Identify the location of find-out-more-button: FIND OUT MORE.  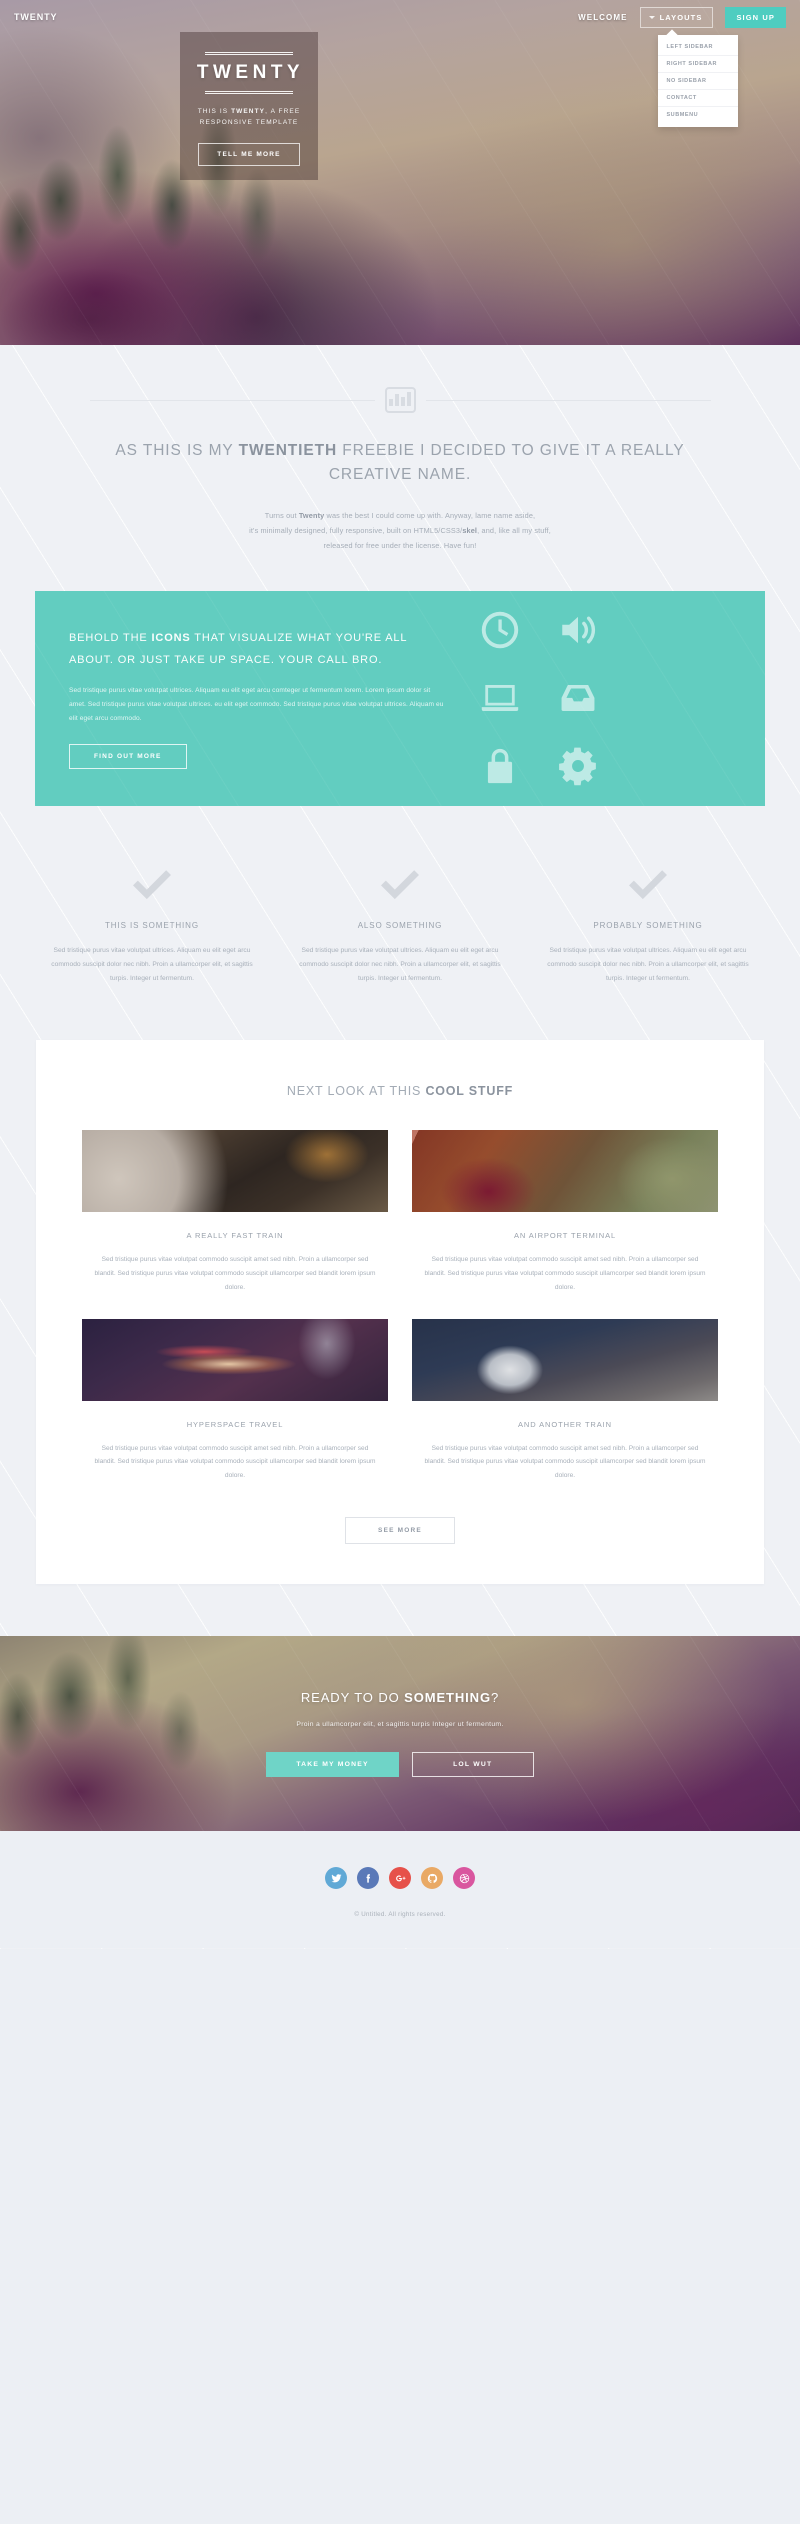
(128, 756).